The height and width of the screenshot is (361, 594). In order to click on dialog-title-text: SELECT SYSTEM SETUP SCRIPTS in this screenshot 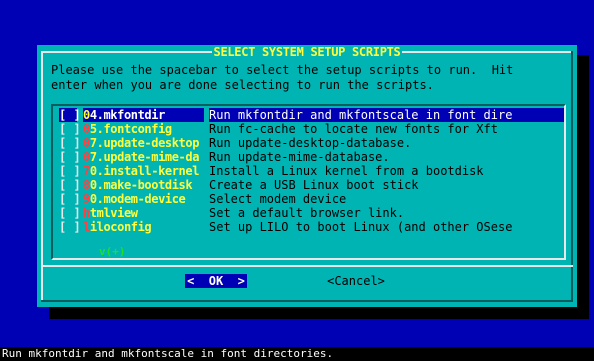, I will do `click(307, 52)`.